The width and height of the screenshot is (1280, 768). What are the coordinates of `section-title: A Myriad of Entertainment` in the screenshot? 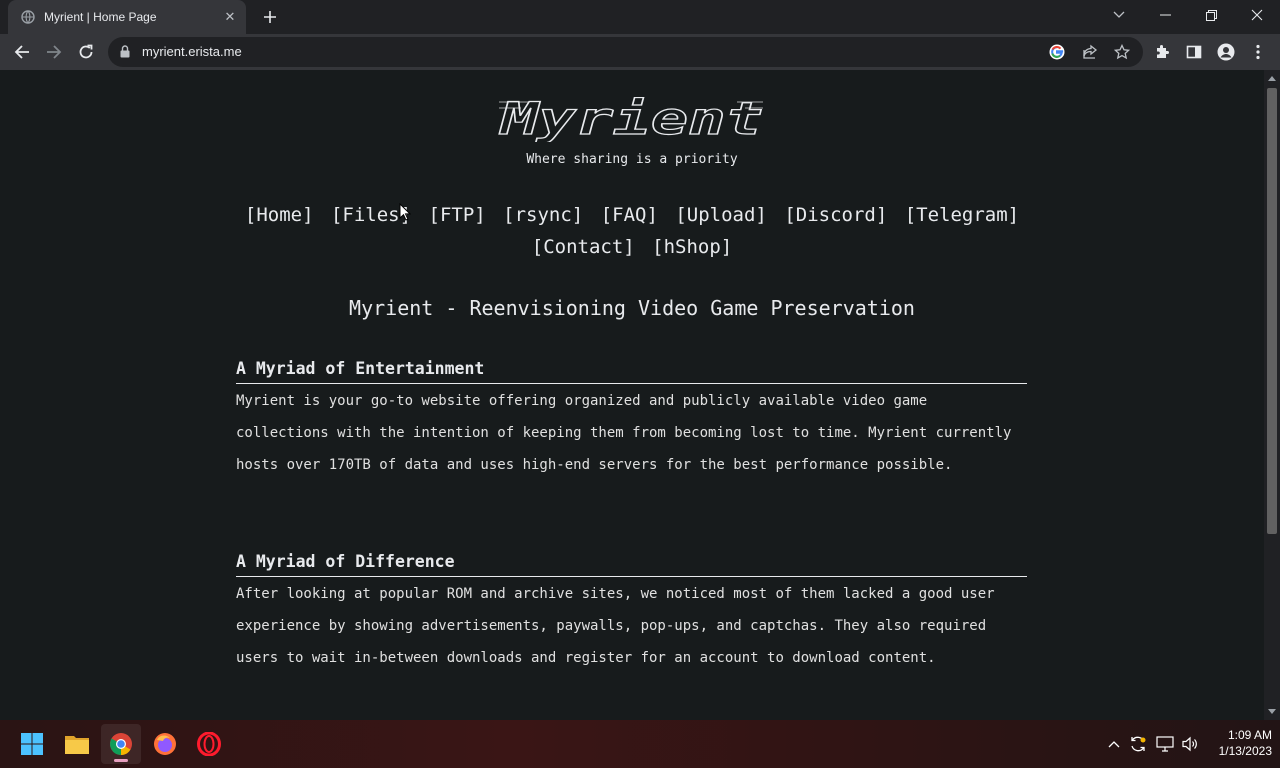 It's located at (631, 372).